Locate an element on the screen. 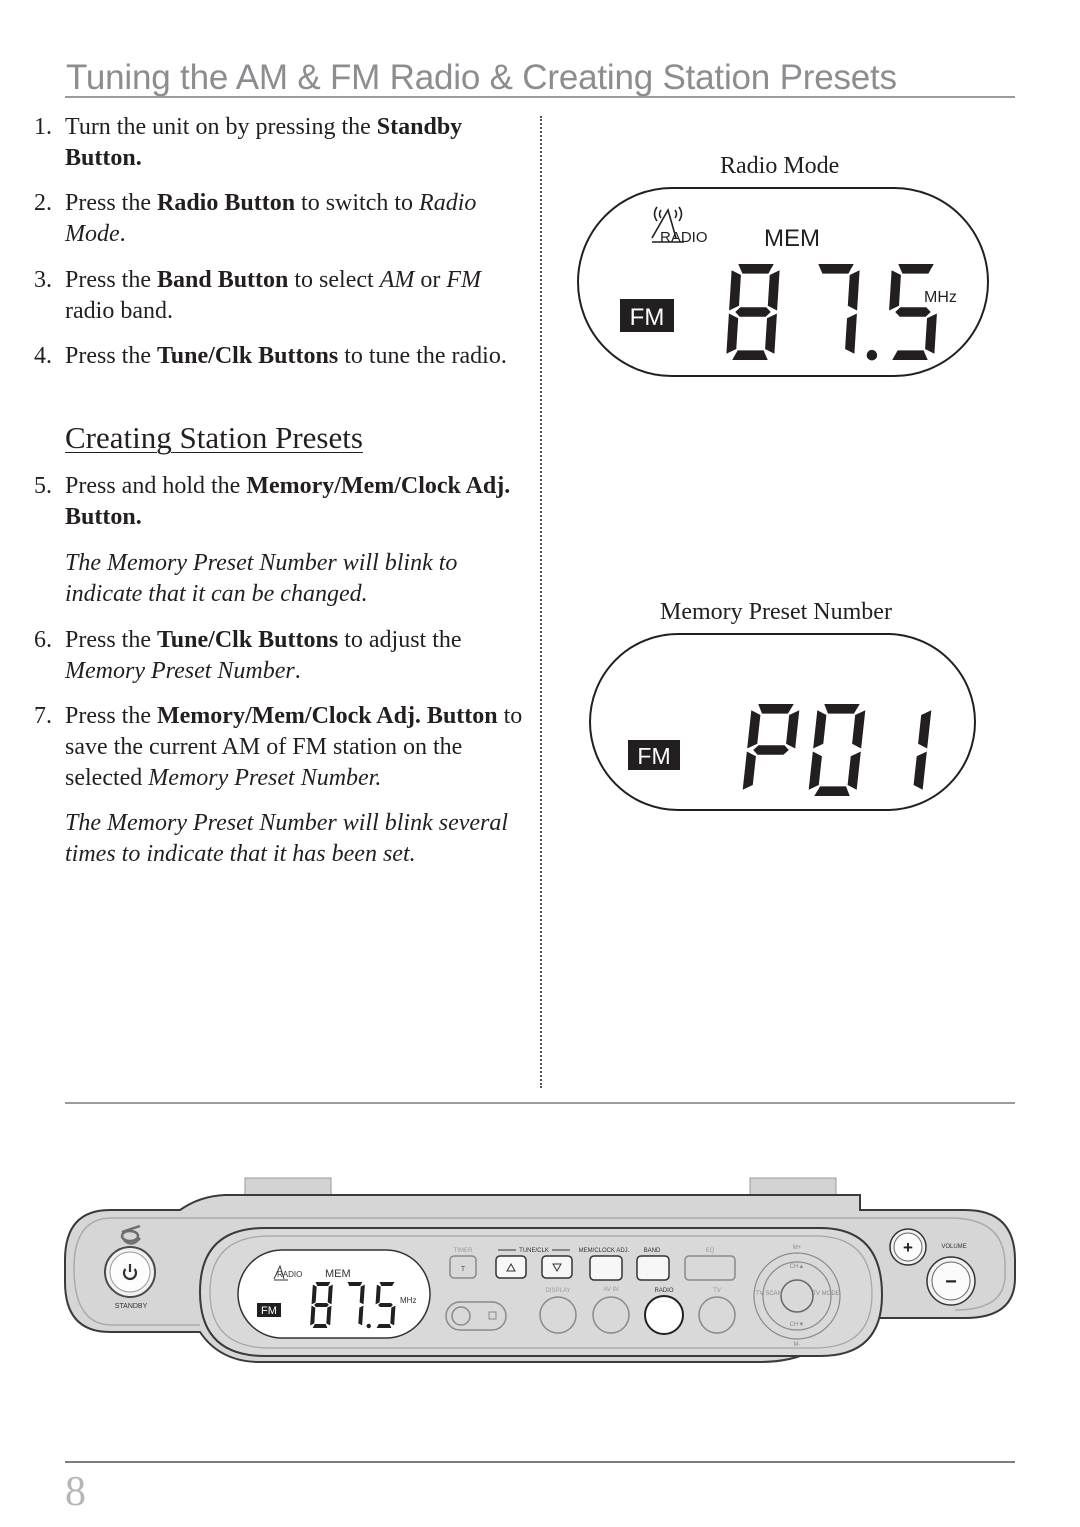  device-mhz-unit: MHz is located at coordinates (408, 1300).